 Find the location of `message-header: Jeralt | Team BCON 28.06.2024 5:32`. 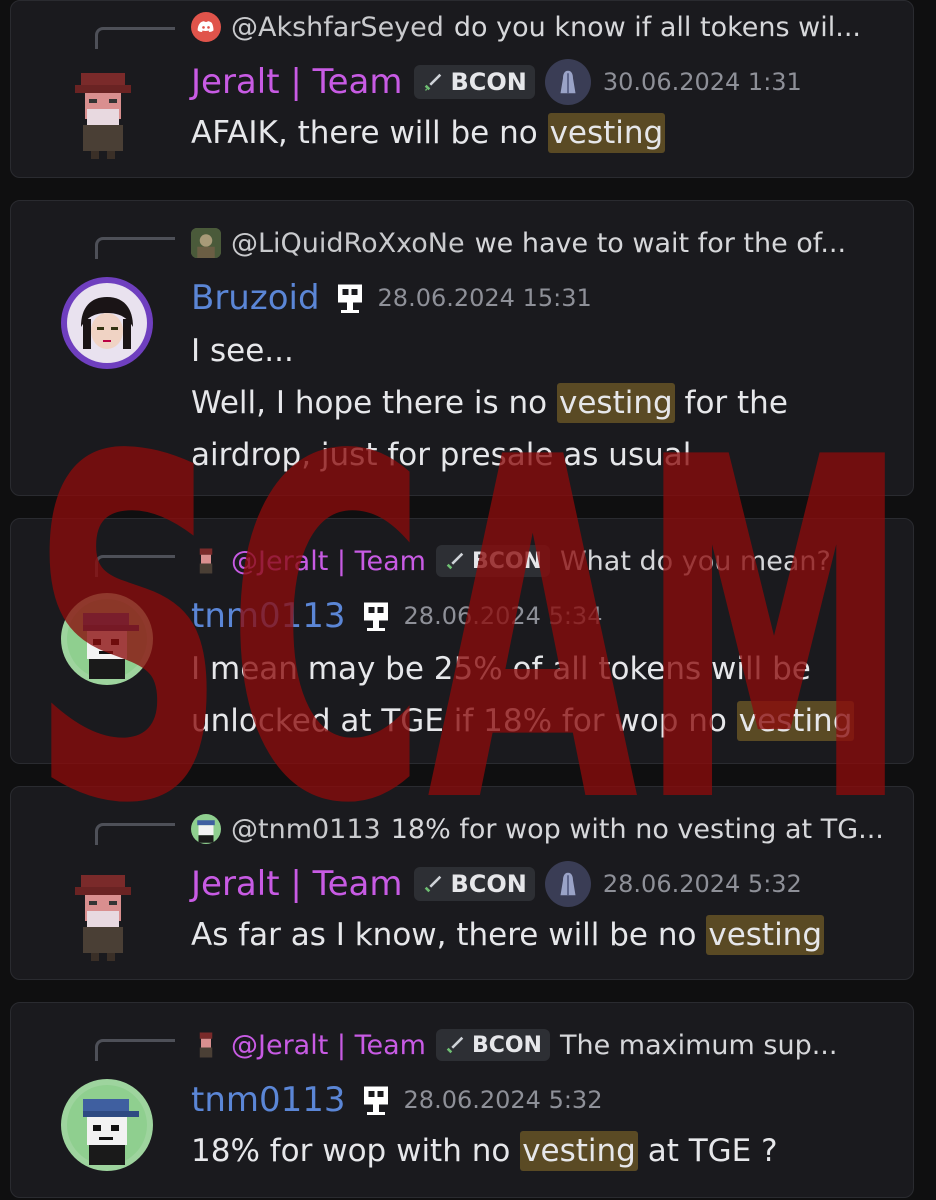

message-header: Jeralt | Team BCON 28.06.2024 5:32 is located at coordinates (496, 884).